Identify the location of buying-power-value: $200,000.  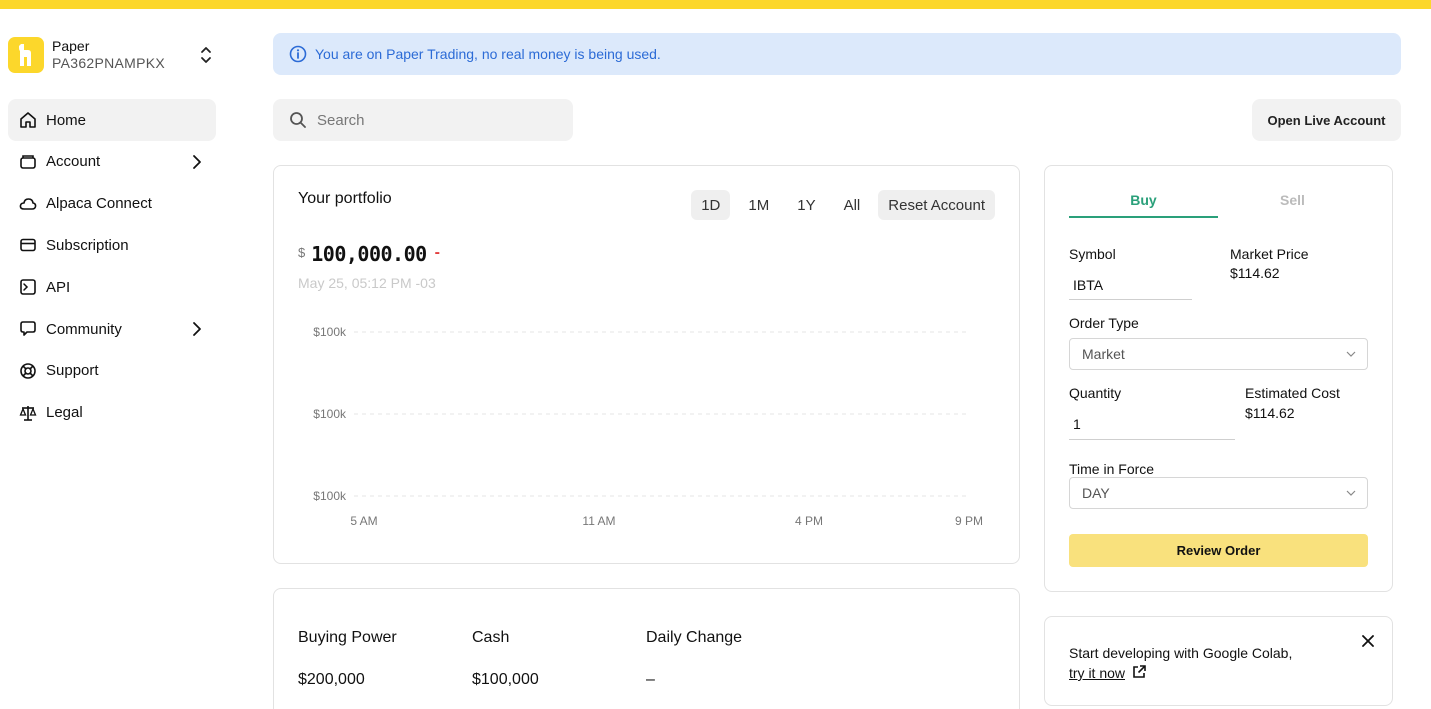
(331, 679).